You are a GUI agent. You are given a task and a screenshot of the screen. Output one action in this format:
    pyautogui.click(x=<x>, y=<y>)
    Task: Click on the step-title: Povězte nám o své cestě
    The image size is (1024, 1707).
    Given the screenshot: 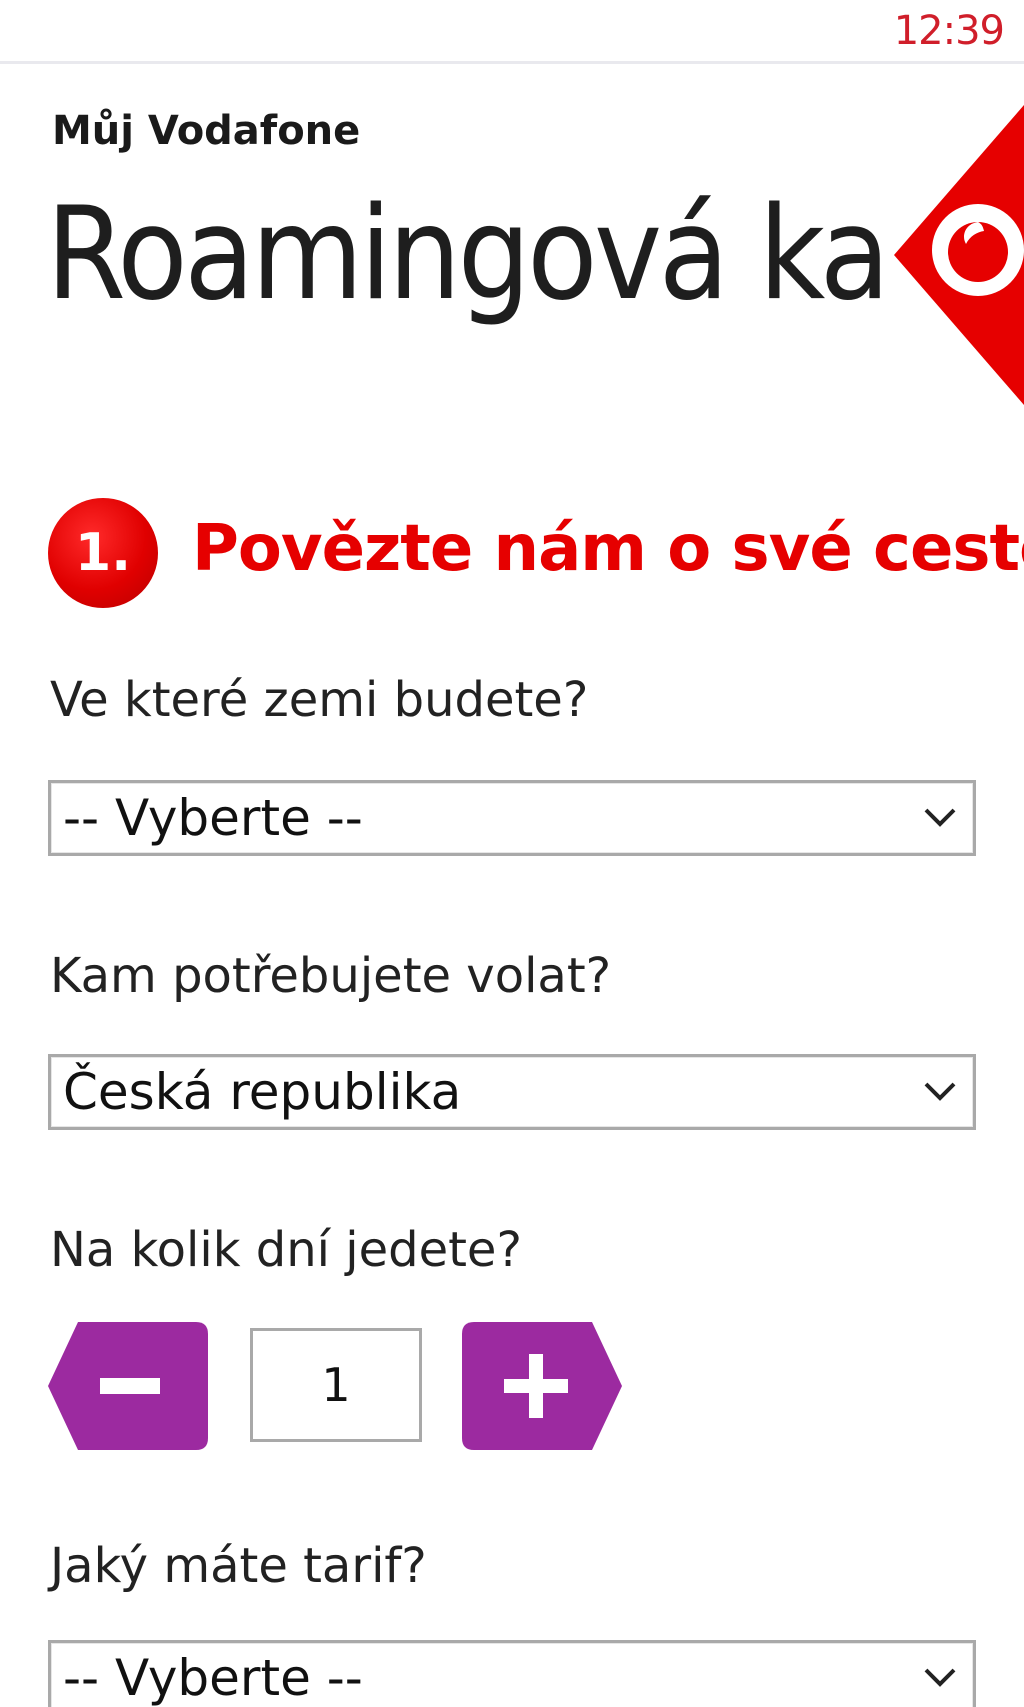 What is the action you would take?
    pyautogui.click(x=608, y=549)
    